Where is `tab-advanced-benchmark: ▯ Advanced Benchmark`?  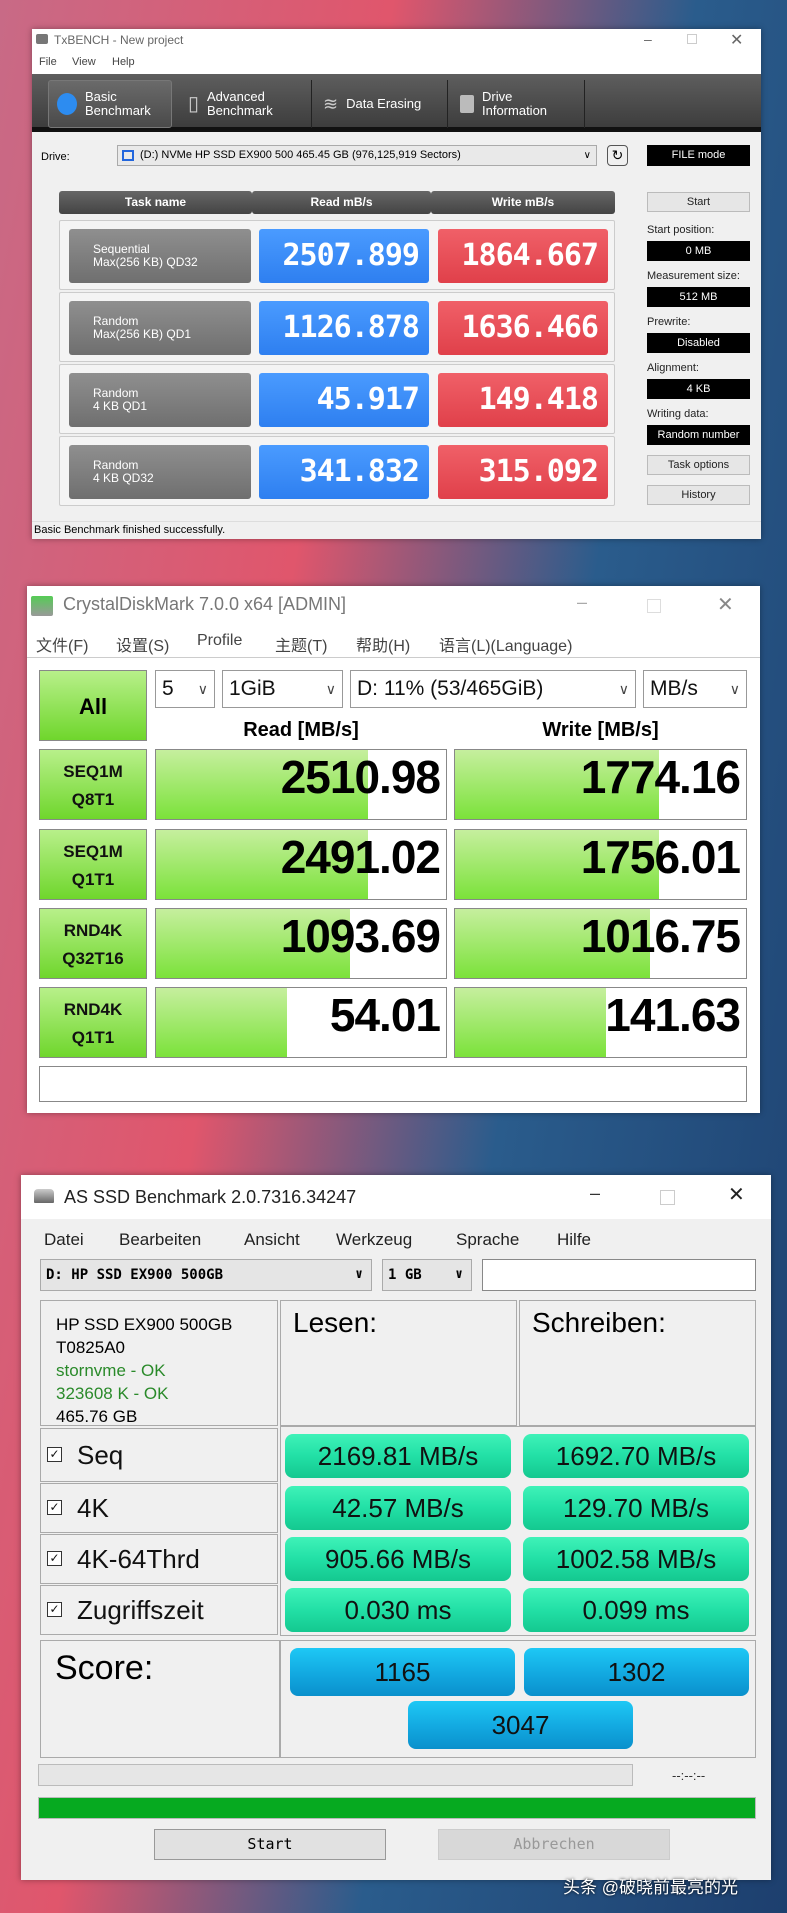
tab-advanced-benchmark: ▯ Advanced Benchmark is located at coordinates (246, 104).